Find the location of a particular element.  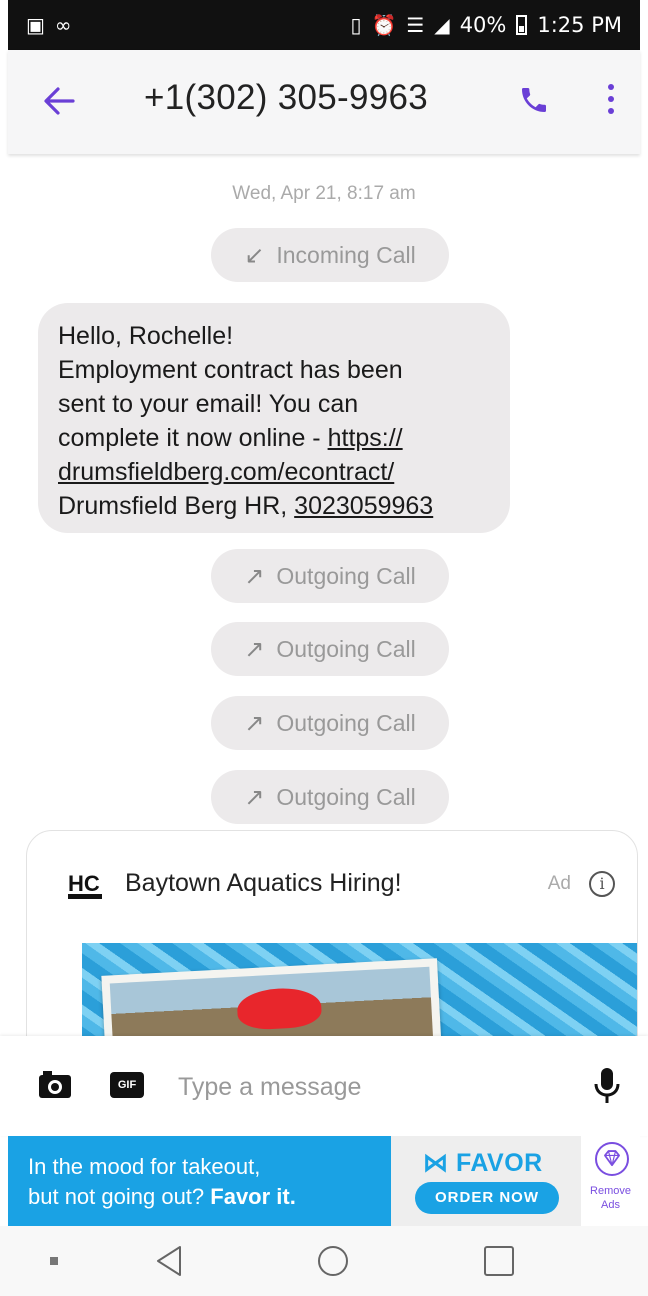

banner-line: In the mood for takeout, is located at coordinates (144, 1166).